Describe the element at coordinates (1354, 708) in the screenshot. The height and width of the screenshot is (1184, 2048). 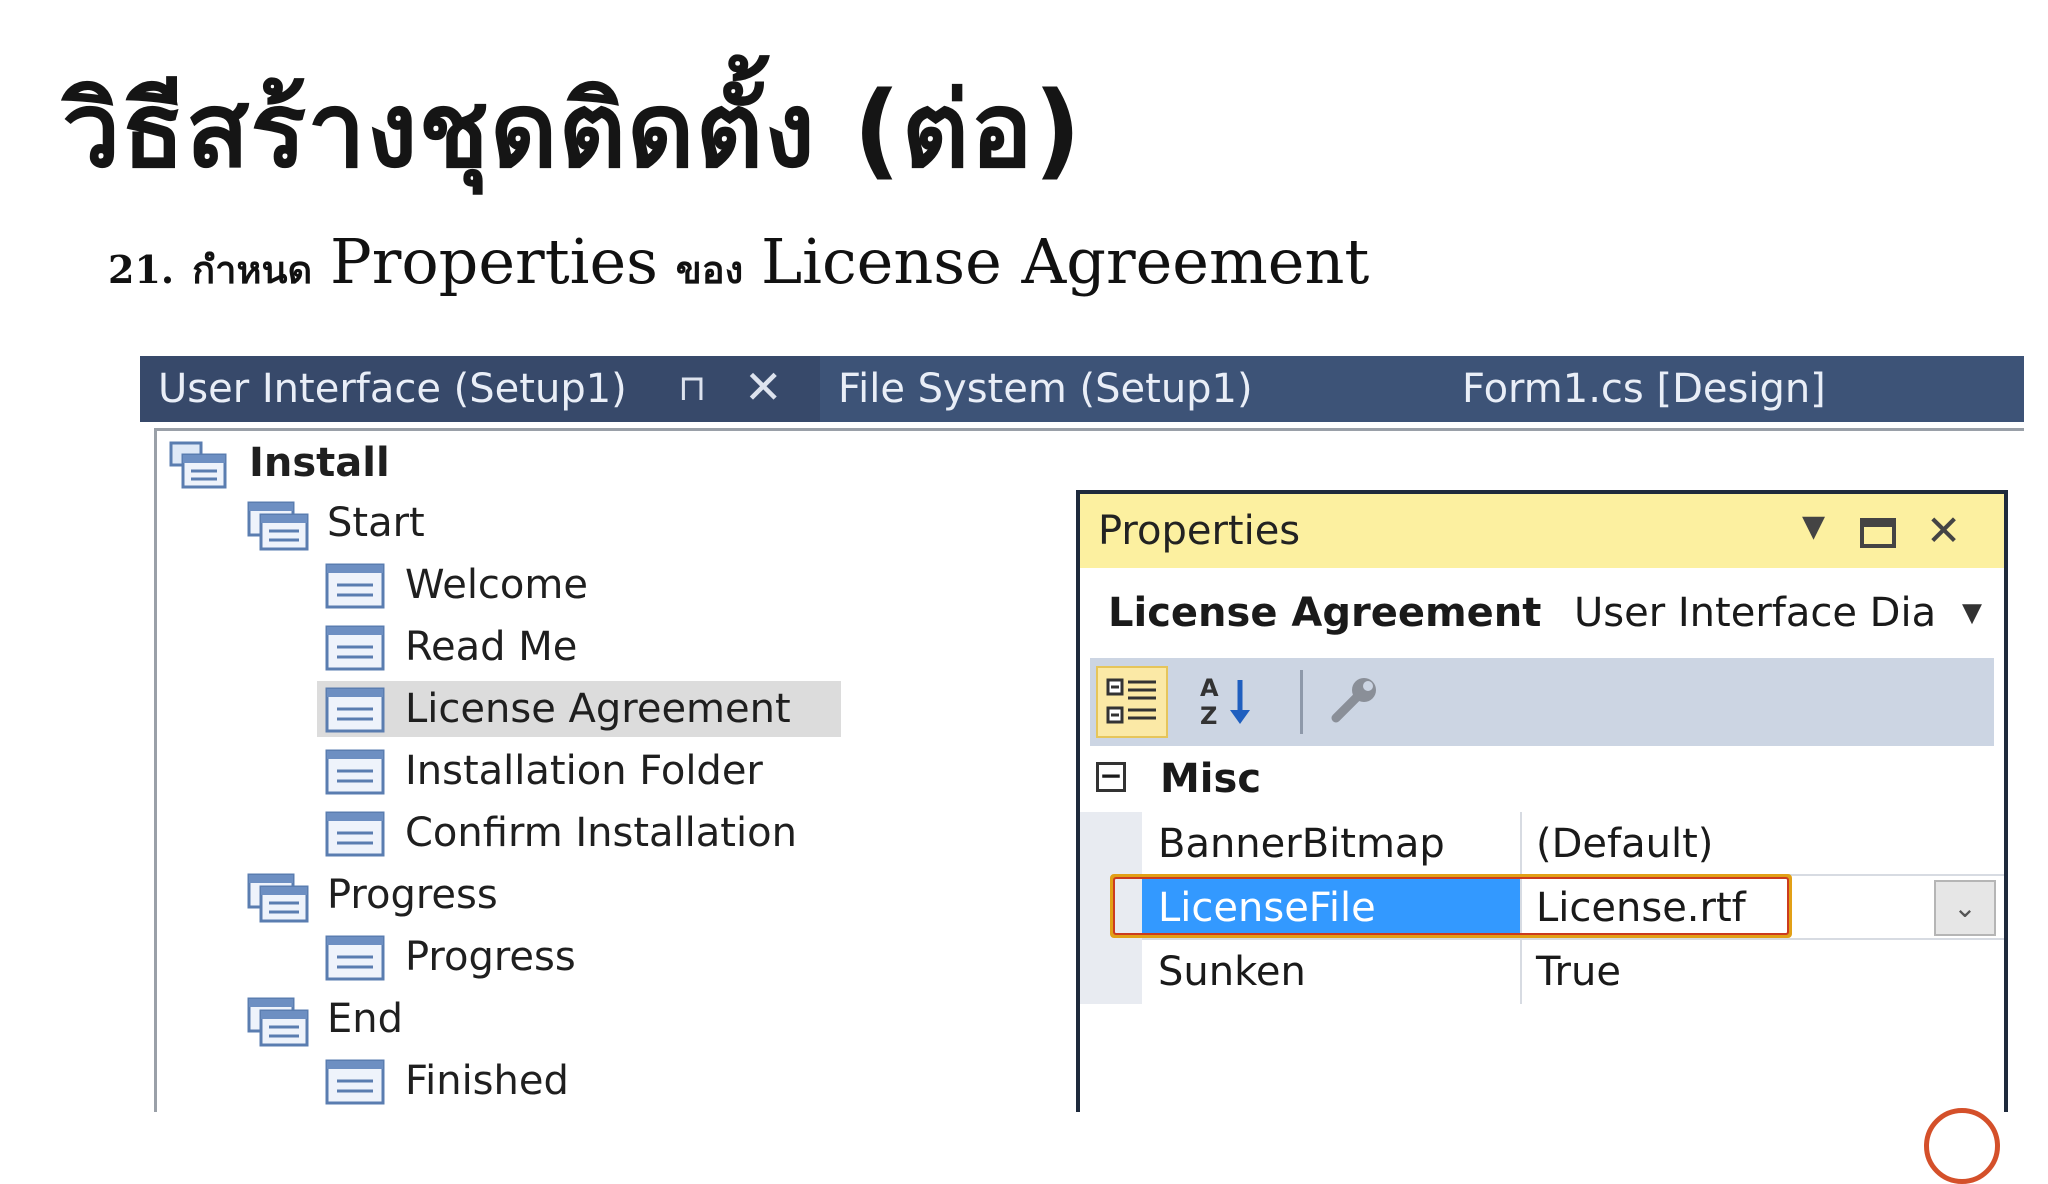
I see `wrench-icon` at that location.